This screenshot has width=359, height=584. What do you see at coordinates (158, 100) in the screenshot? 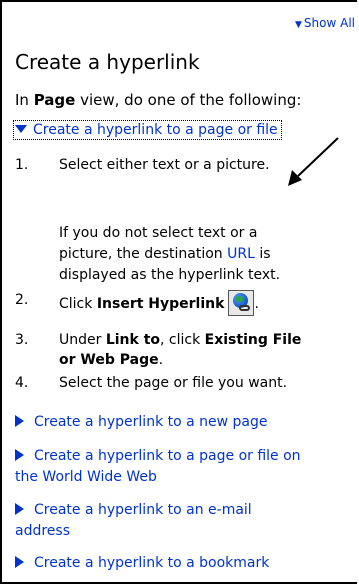
I see `intro-text: In Page view, do one of the following:` at bounding box center [158, 100].